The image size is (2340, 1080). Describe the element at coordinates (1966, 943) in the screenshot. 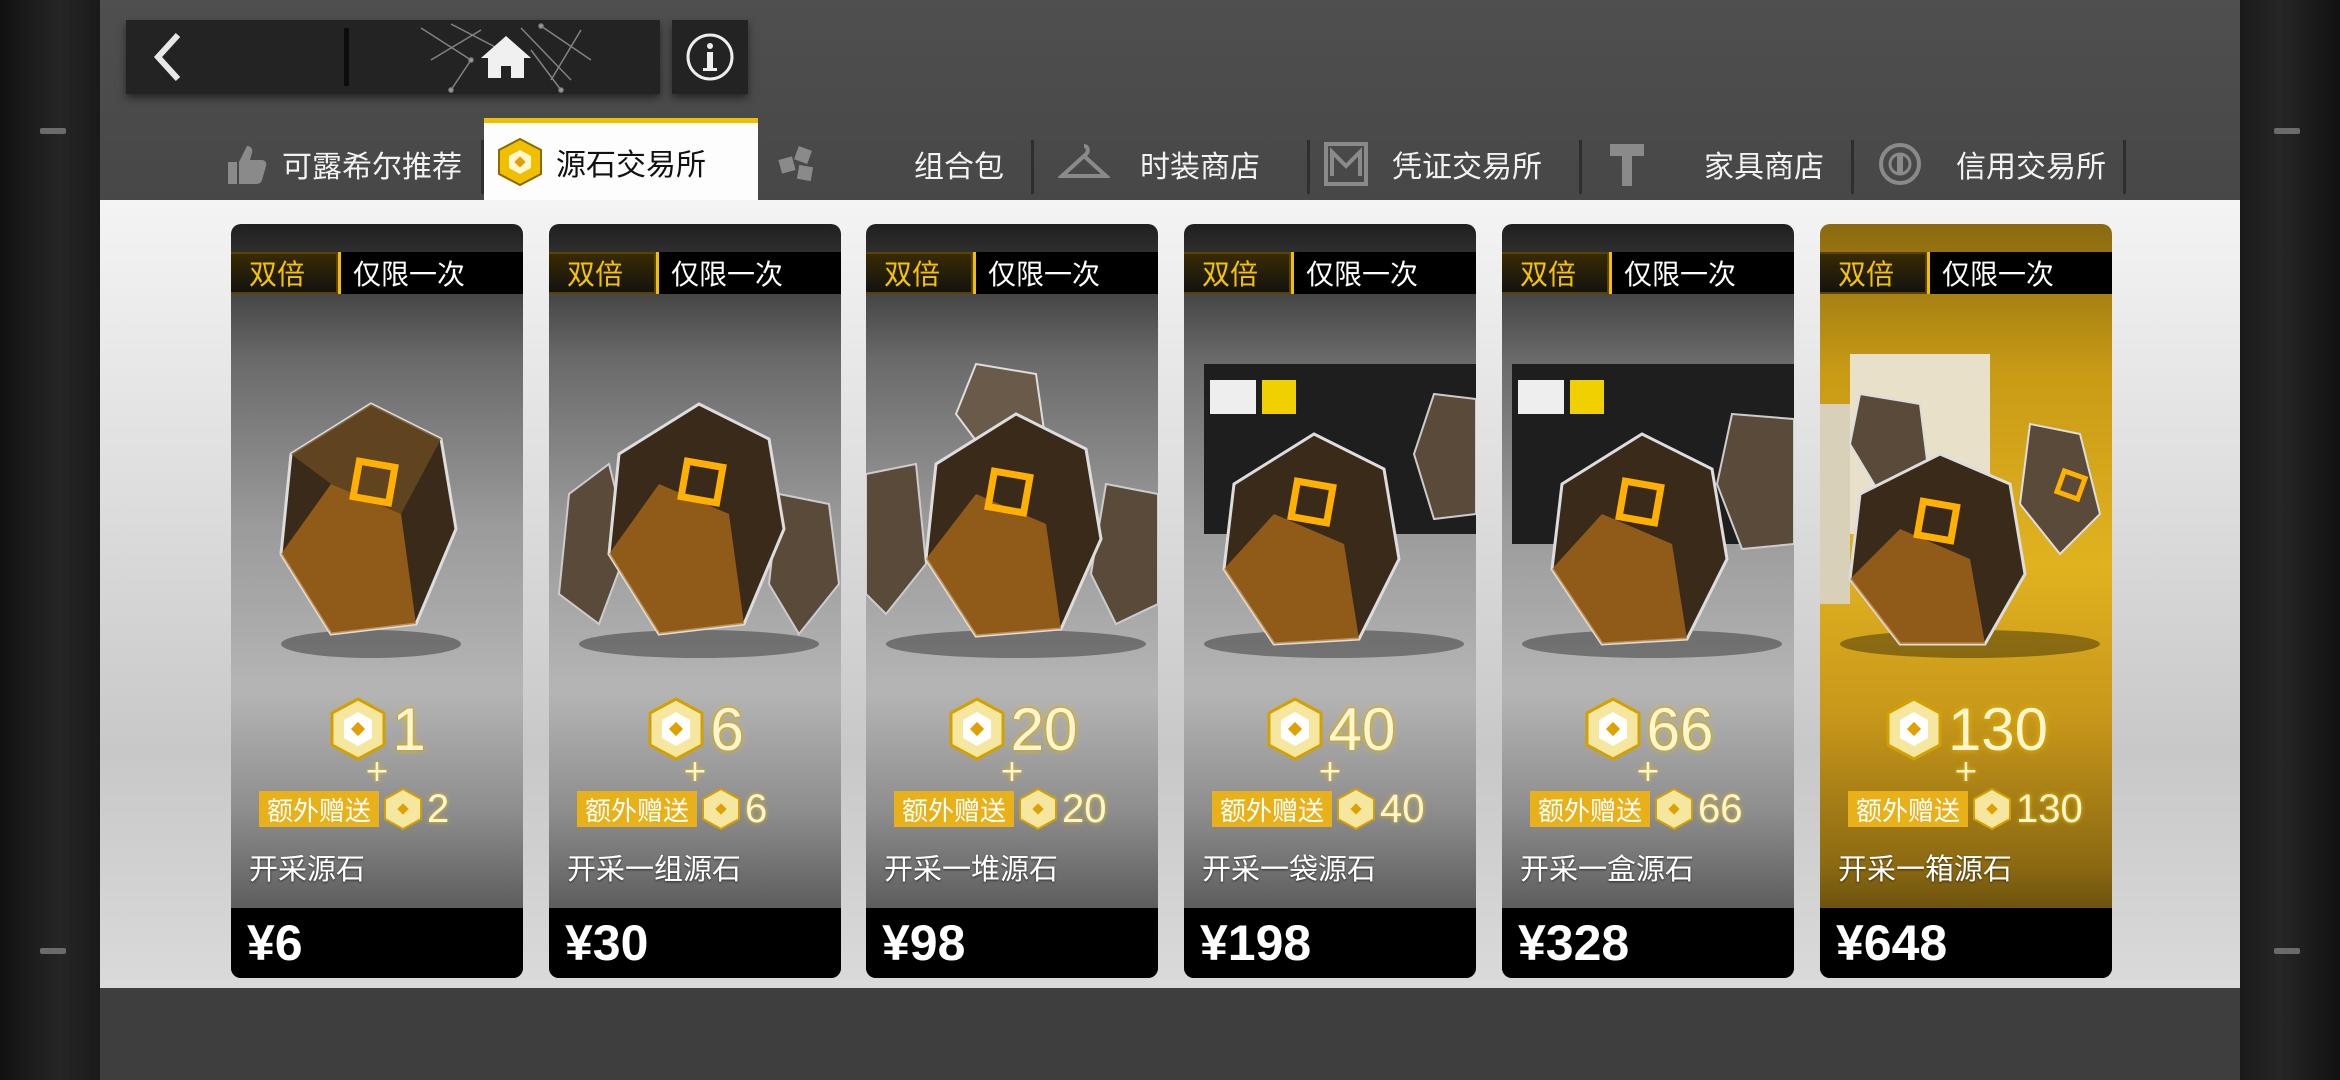

I see `price-bar: ¥648` at that location.